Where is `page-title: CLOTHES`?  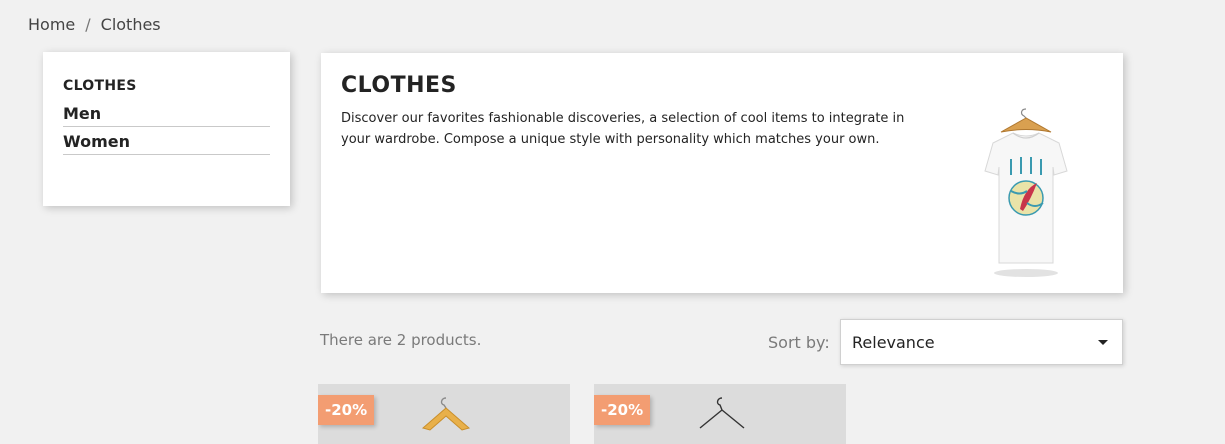
page-title: CLOTHES is located at coordinates (399, 85).